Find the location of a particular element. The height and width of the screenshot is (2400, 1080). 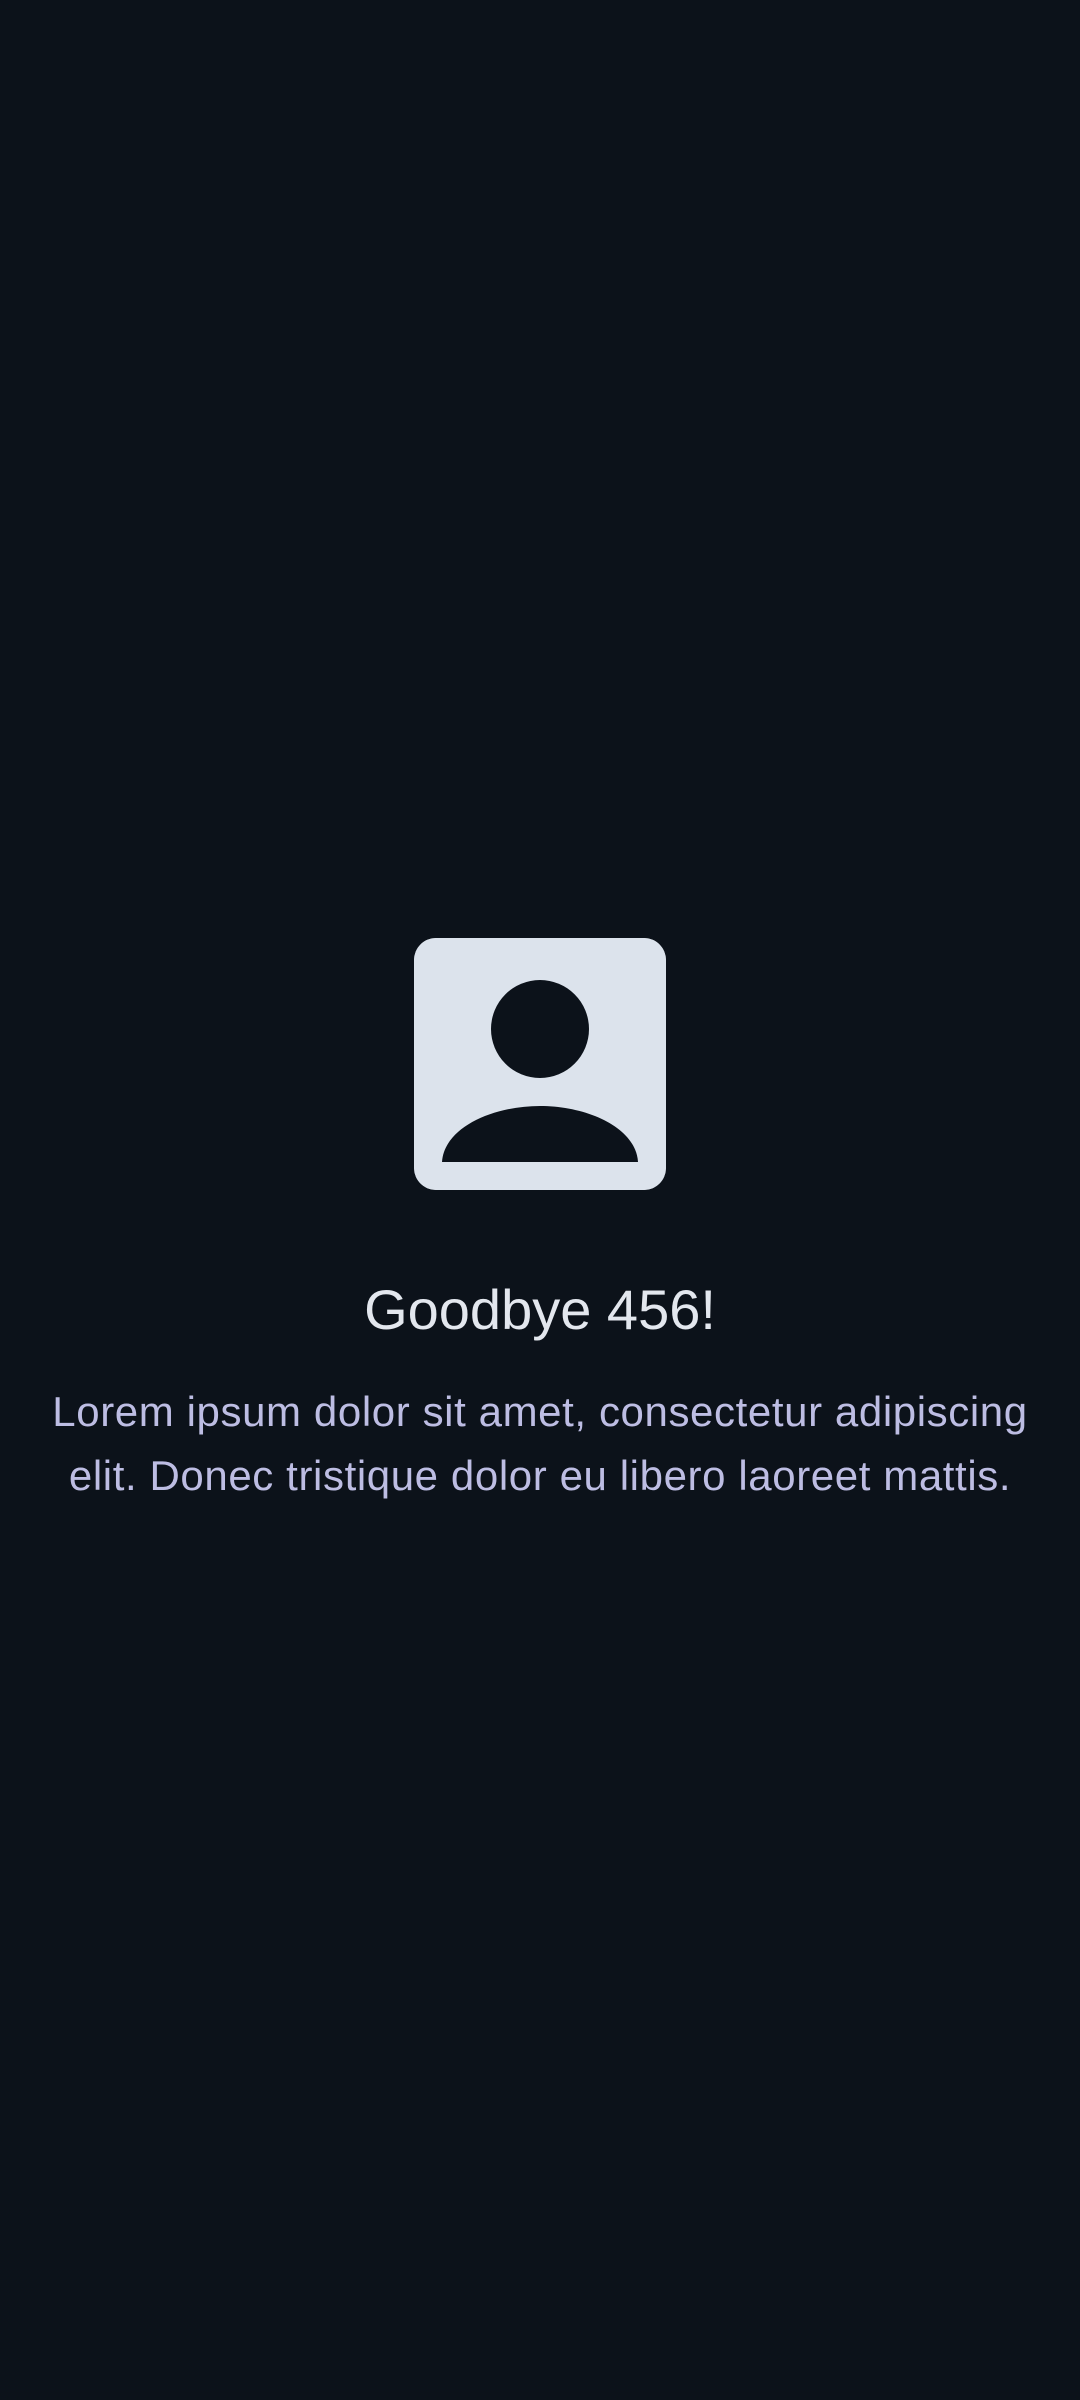

avatar is located at coordinates (540, 1064).